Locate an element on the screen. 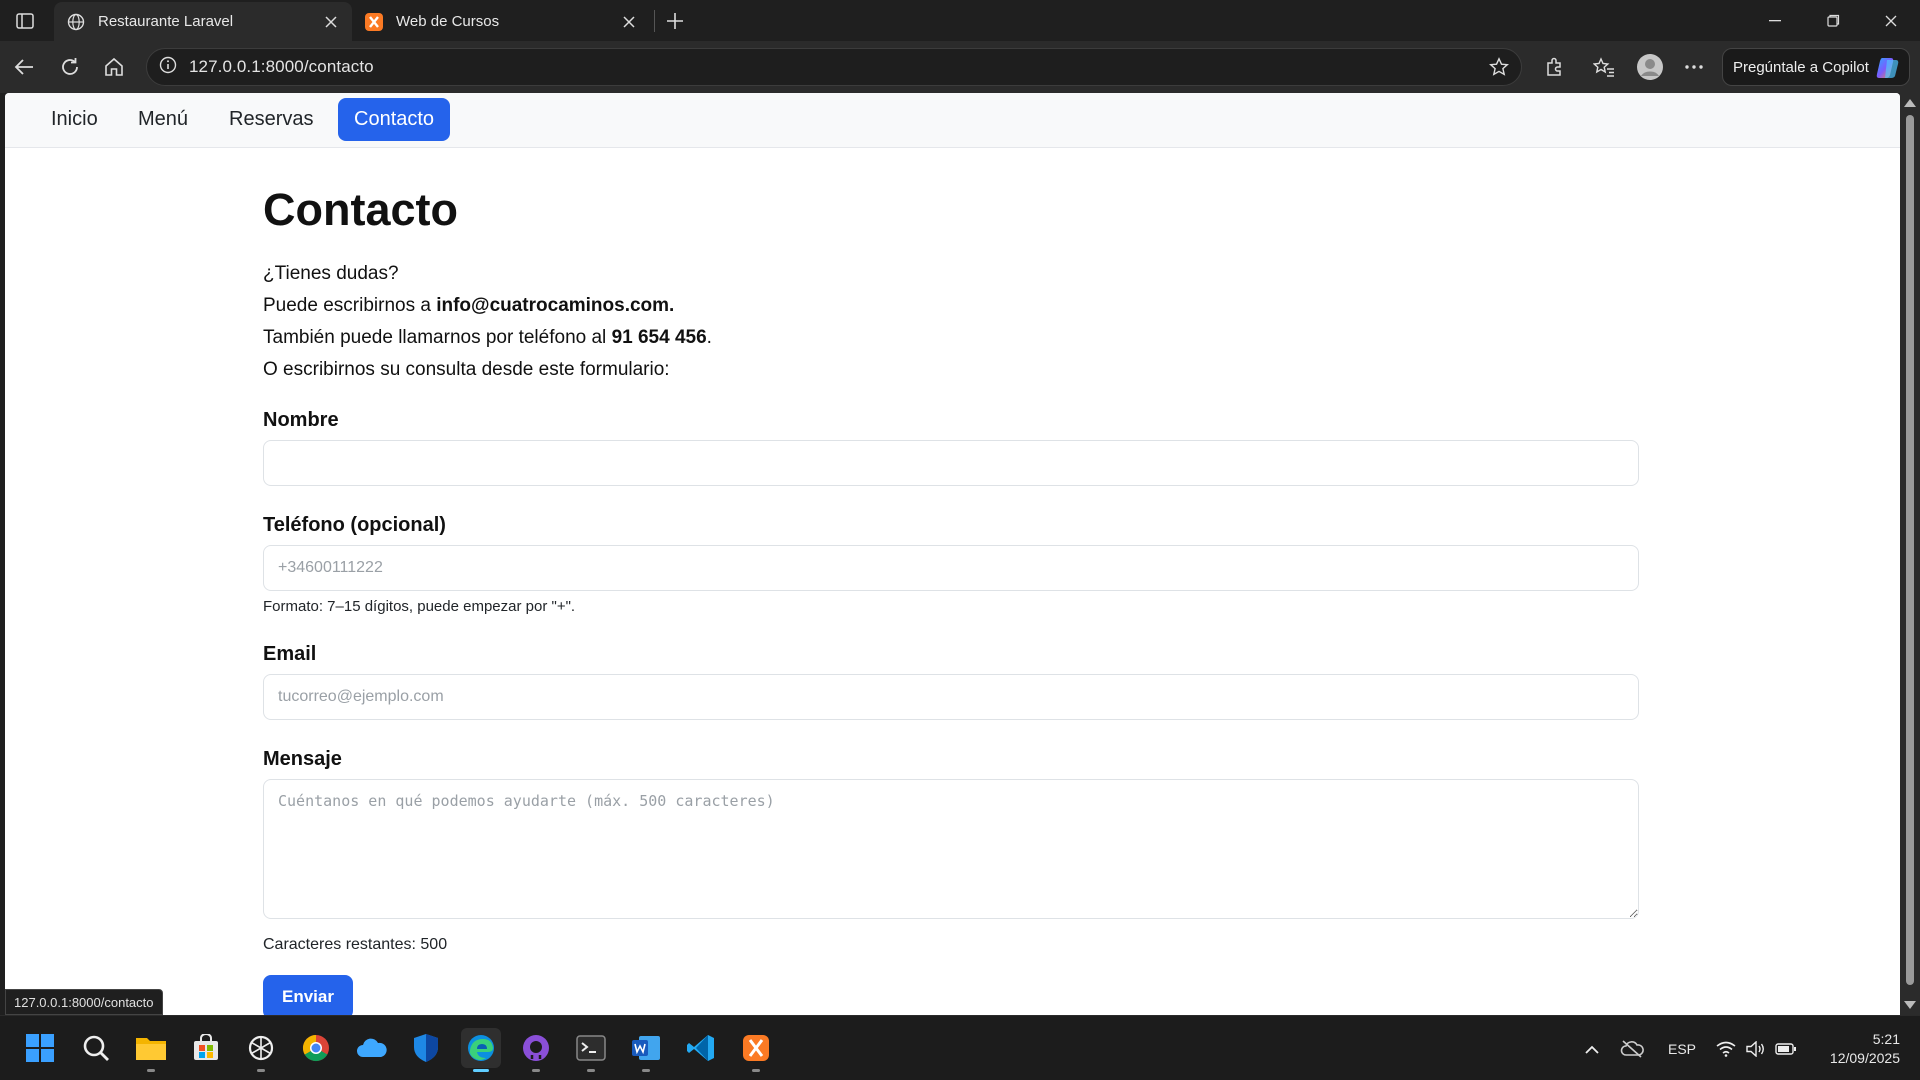 The width and height of the screenshot is (1920, 1080). favorite-star-icon is located at coordinates (1499, 67).